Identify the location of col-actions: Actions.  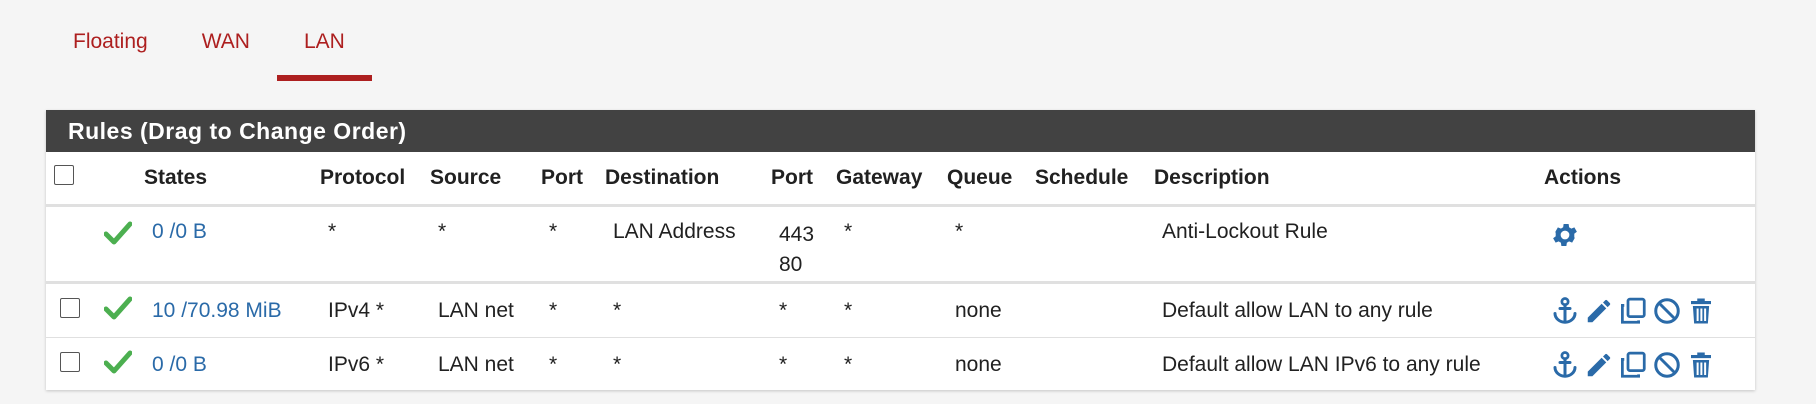
(1649, 179).